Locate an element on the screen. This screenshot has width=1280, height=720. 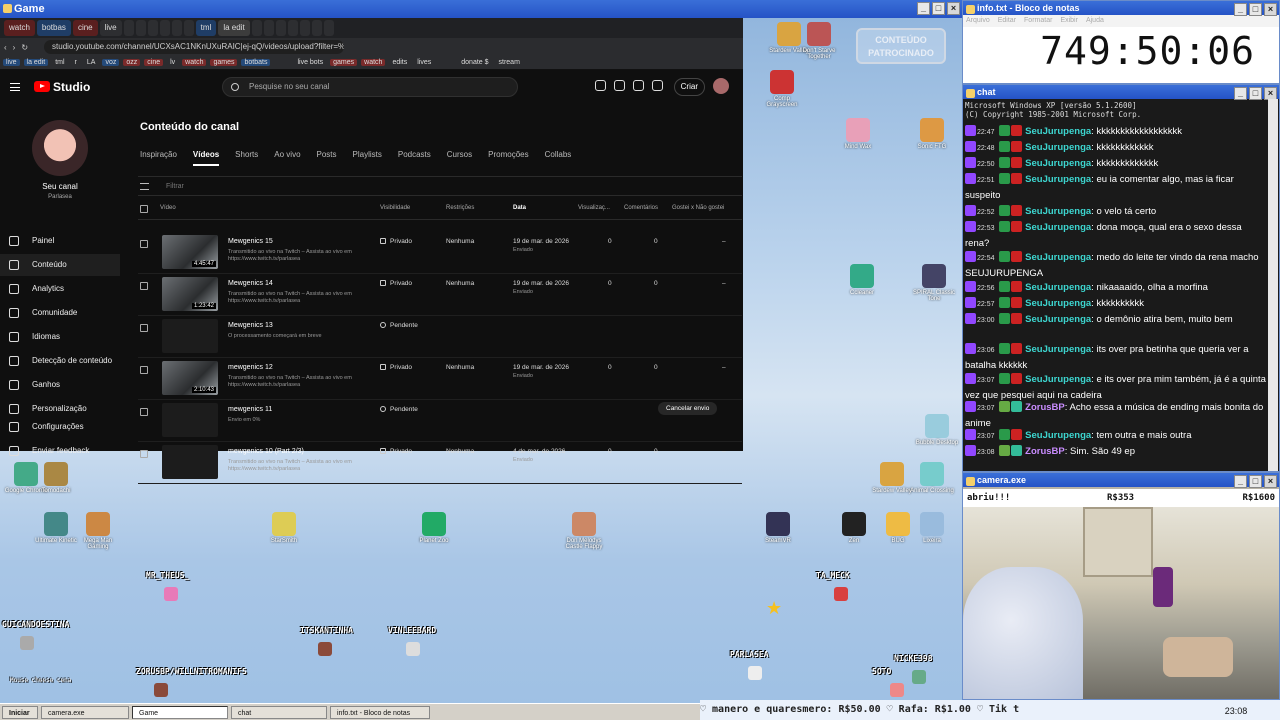
desktop-icon: Zen is located at coordinates (854, 528).